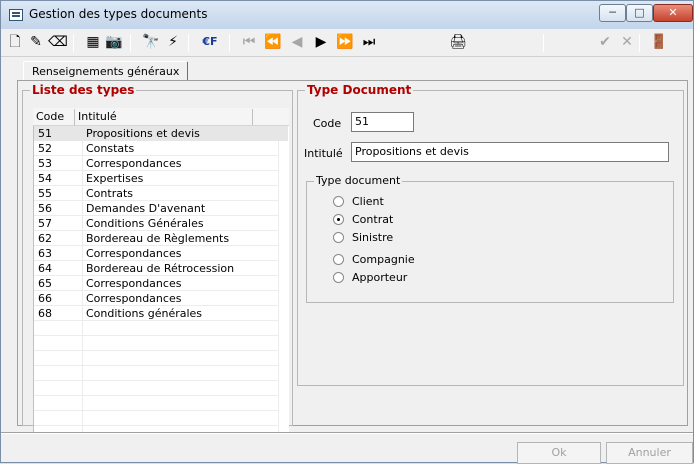 The image size is (694, 464). What do you see at coordinates (369, 42) in the screenshot?
I see `last-record-icon: ⏭` at bounding box center [369, 42].